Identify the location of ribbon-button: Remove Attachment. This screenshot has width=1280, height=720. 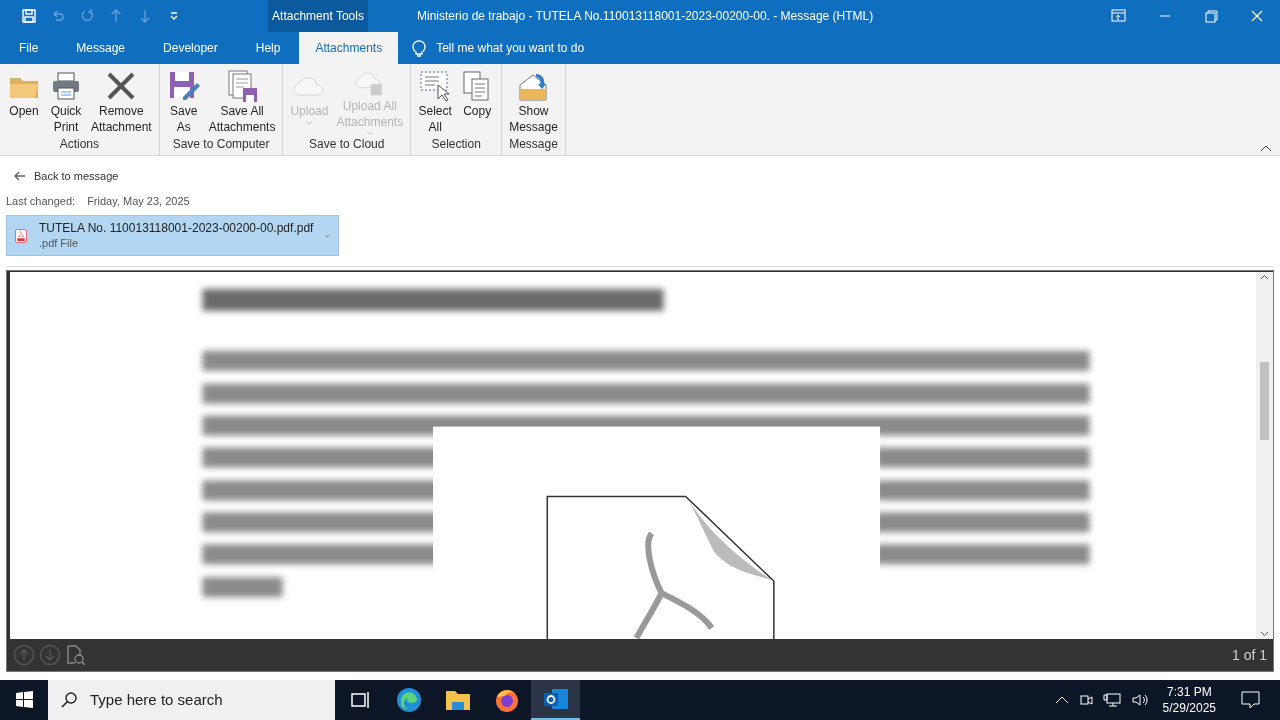
(121, 102).